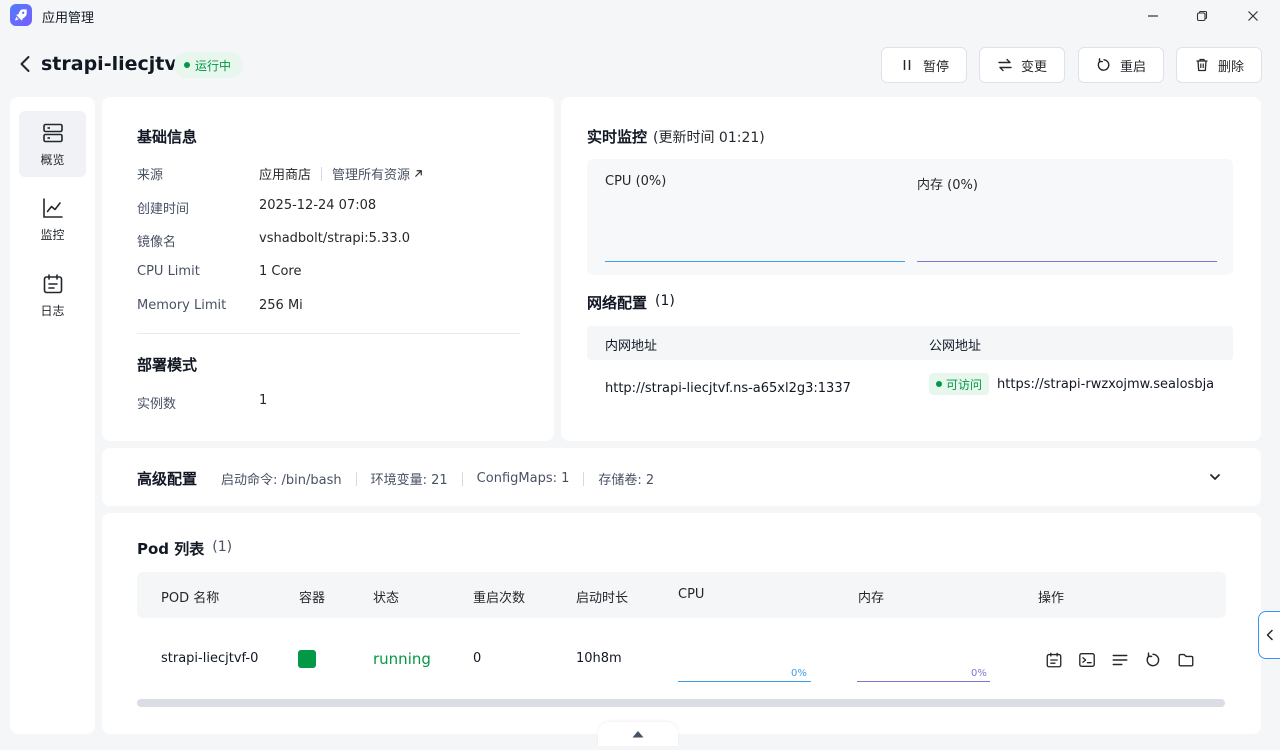 This screenshot has width=1280, height=750. Describe the element at coordinates (640, 65) in the screenshot. I see `app-header: strapi-liecjtvf 运行中 暂停 变更 重启 删除` at that location.